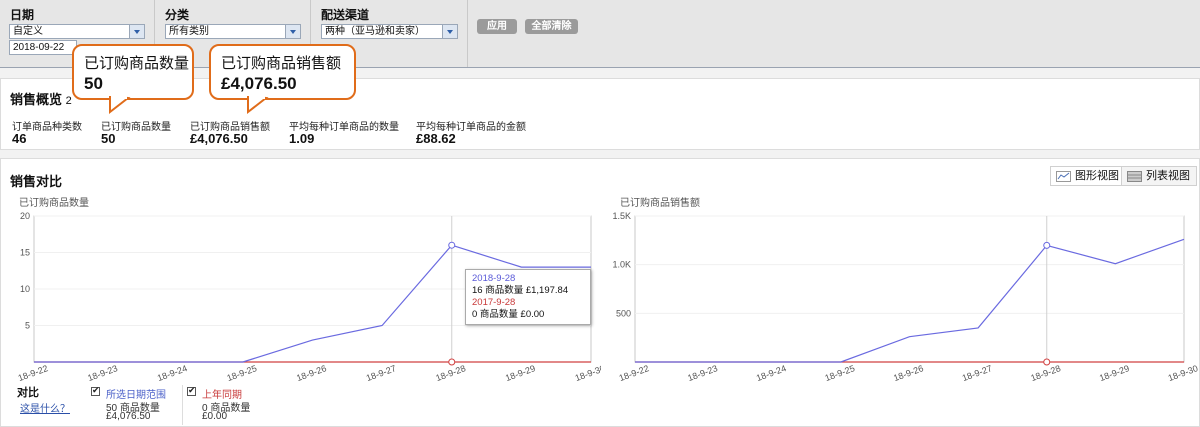 The width and height of the screenshot is (1200, 427). Describe the element at coordinates (494, 278) in the screenshot. I see `tooltip-date-current: 2018-9-28` at that location.